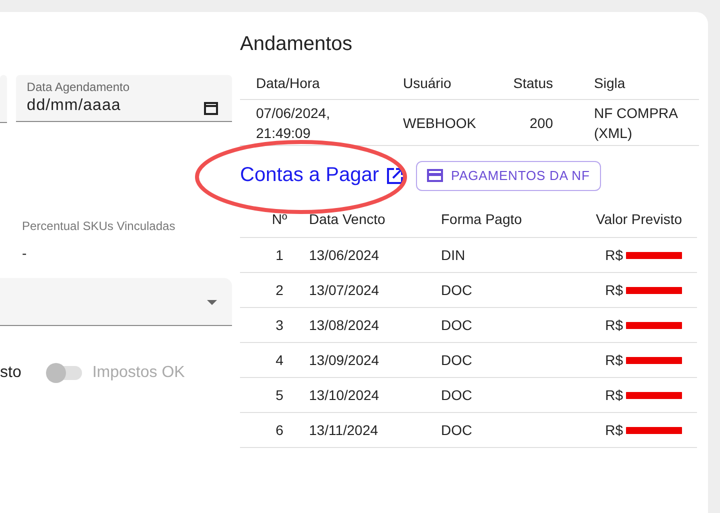 The image size is (720, 513). Describe the element at coordinates (501, 255) in the screenshot. I see `table-cell: DIN` at that location.